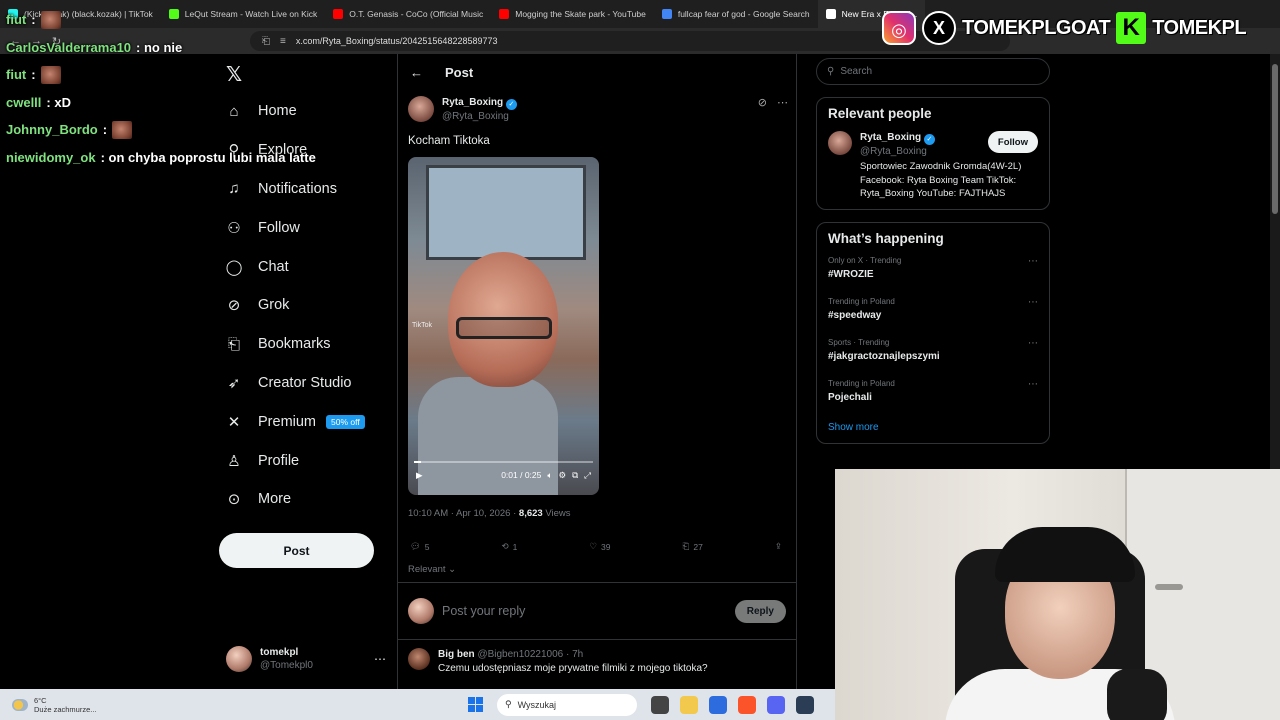  I want to click on windows-taskbar: 6°C Duże zachmurze... ⚲ Wyszukaj, so click(417, 704).